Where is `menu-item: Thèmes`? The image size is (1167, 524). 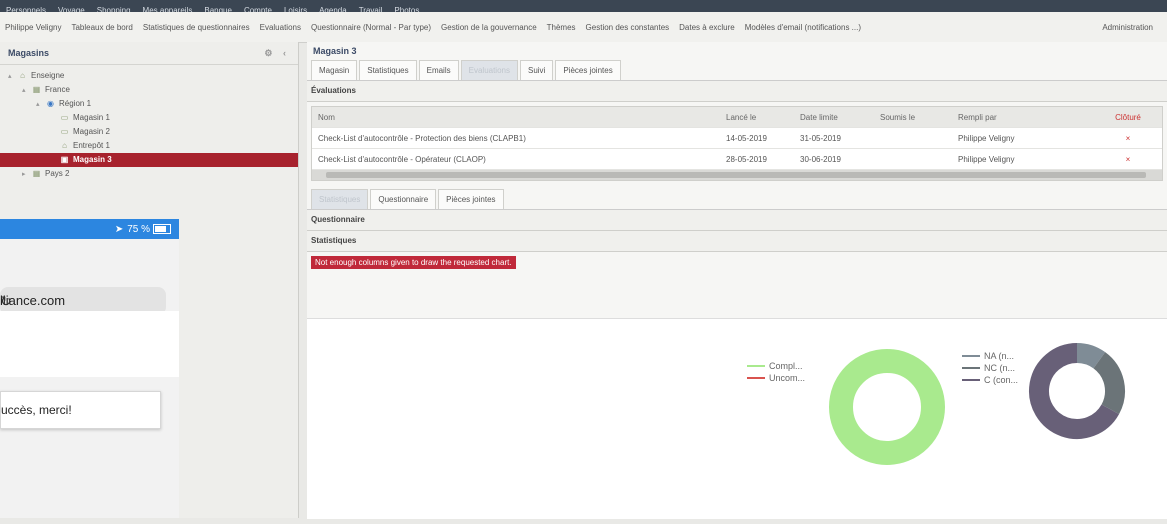 menu-item: Thèmes is located at coordinates (561, 27).